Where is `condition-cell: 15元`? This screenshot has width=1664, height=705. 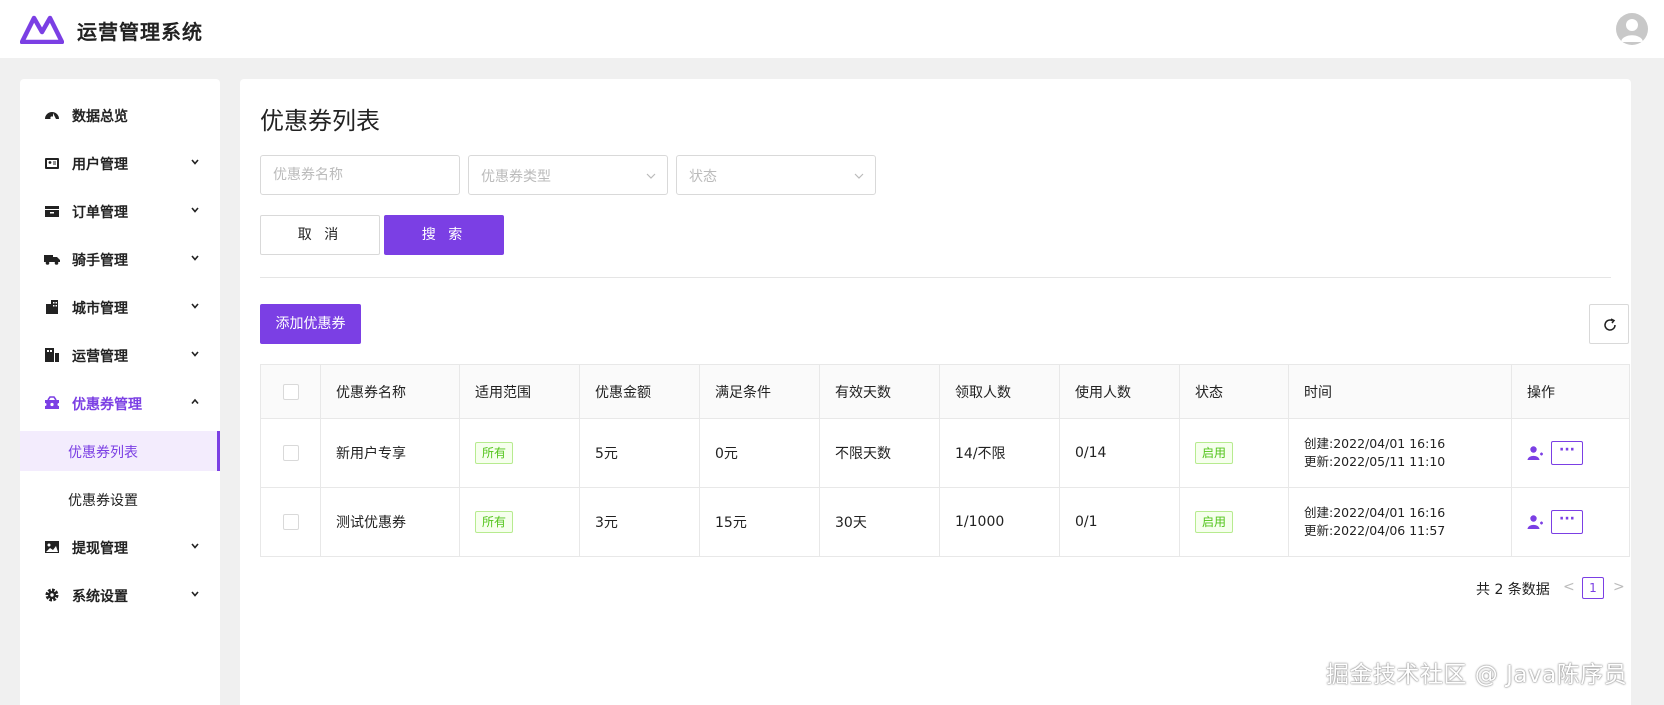
condition-cell: 15元 is located at coordinates (759, 522).